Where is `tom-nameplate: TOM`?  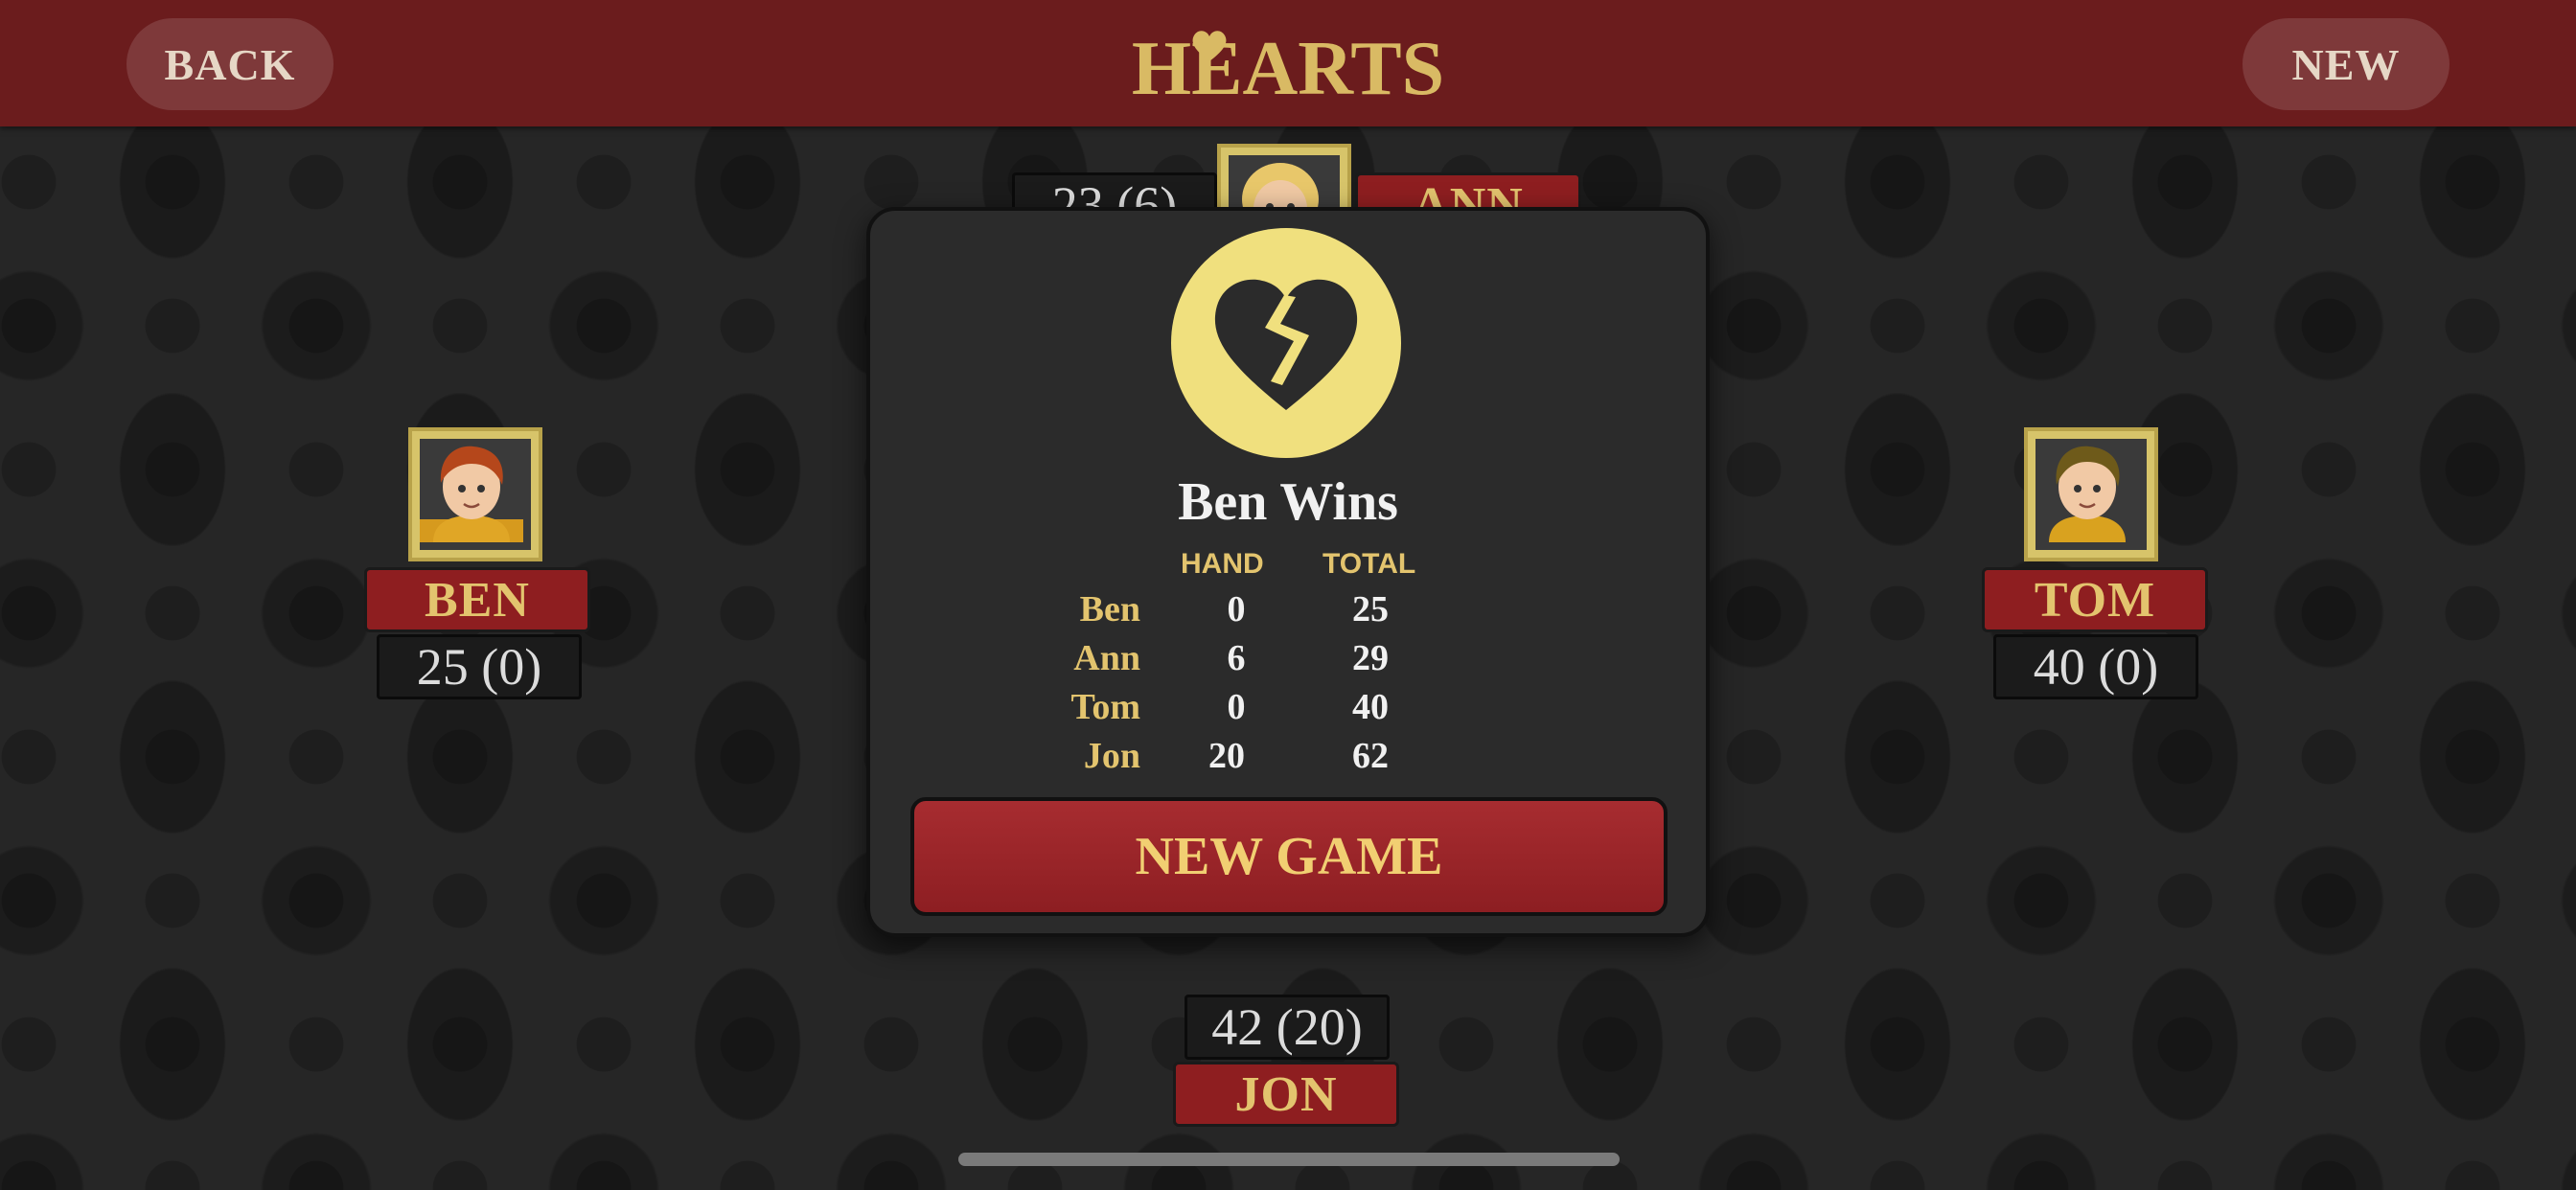 tom-nameplate: TOM is located at coordinates (2095, 600).